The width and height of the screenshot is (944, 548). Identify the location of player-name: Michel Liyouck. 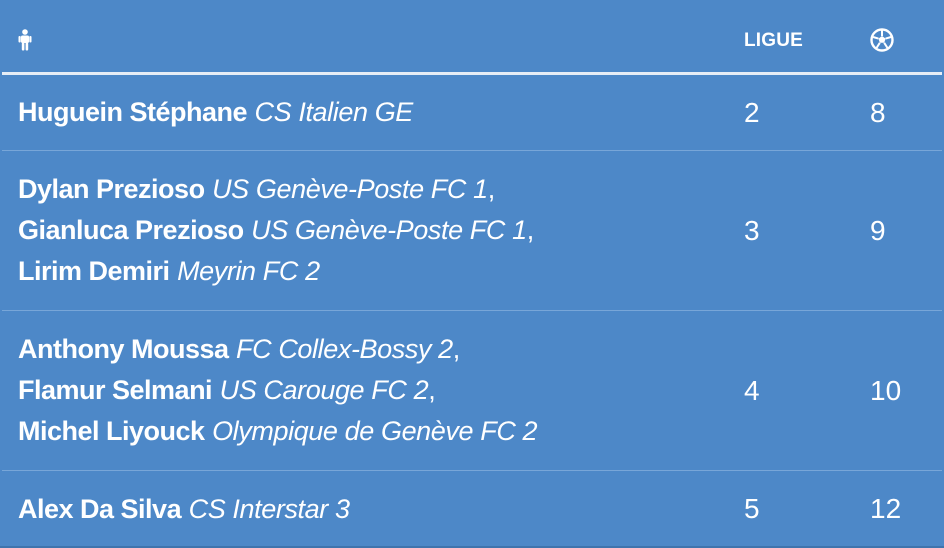
(111, 431).